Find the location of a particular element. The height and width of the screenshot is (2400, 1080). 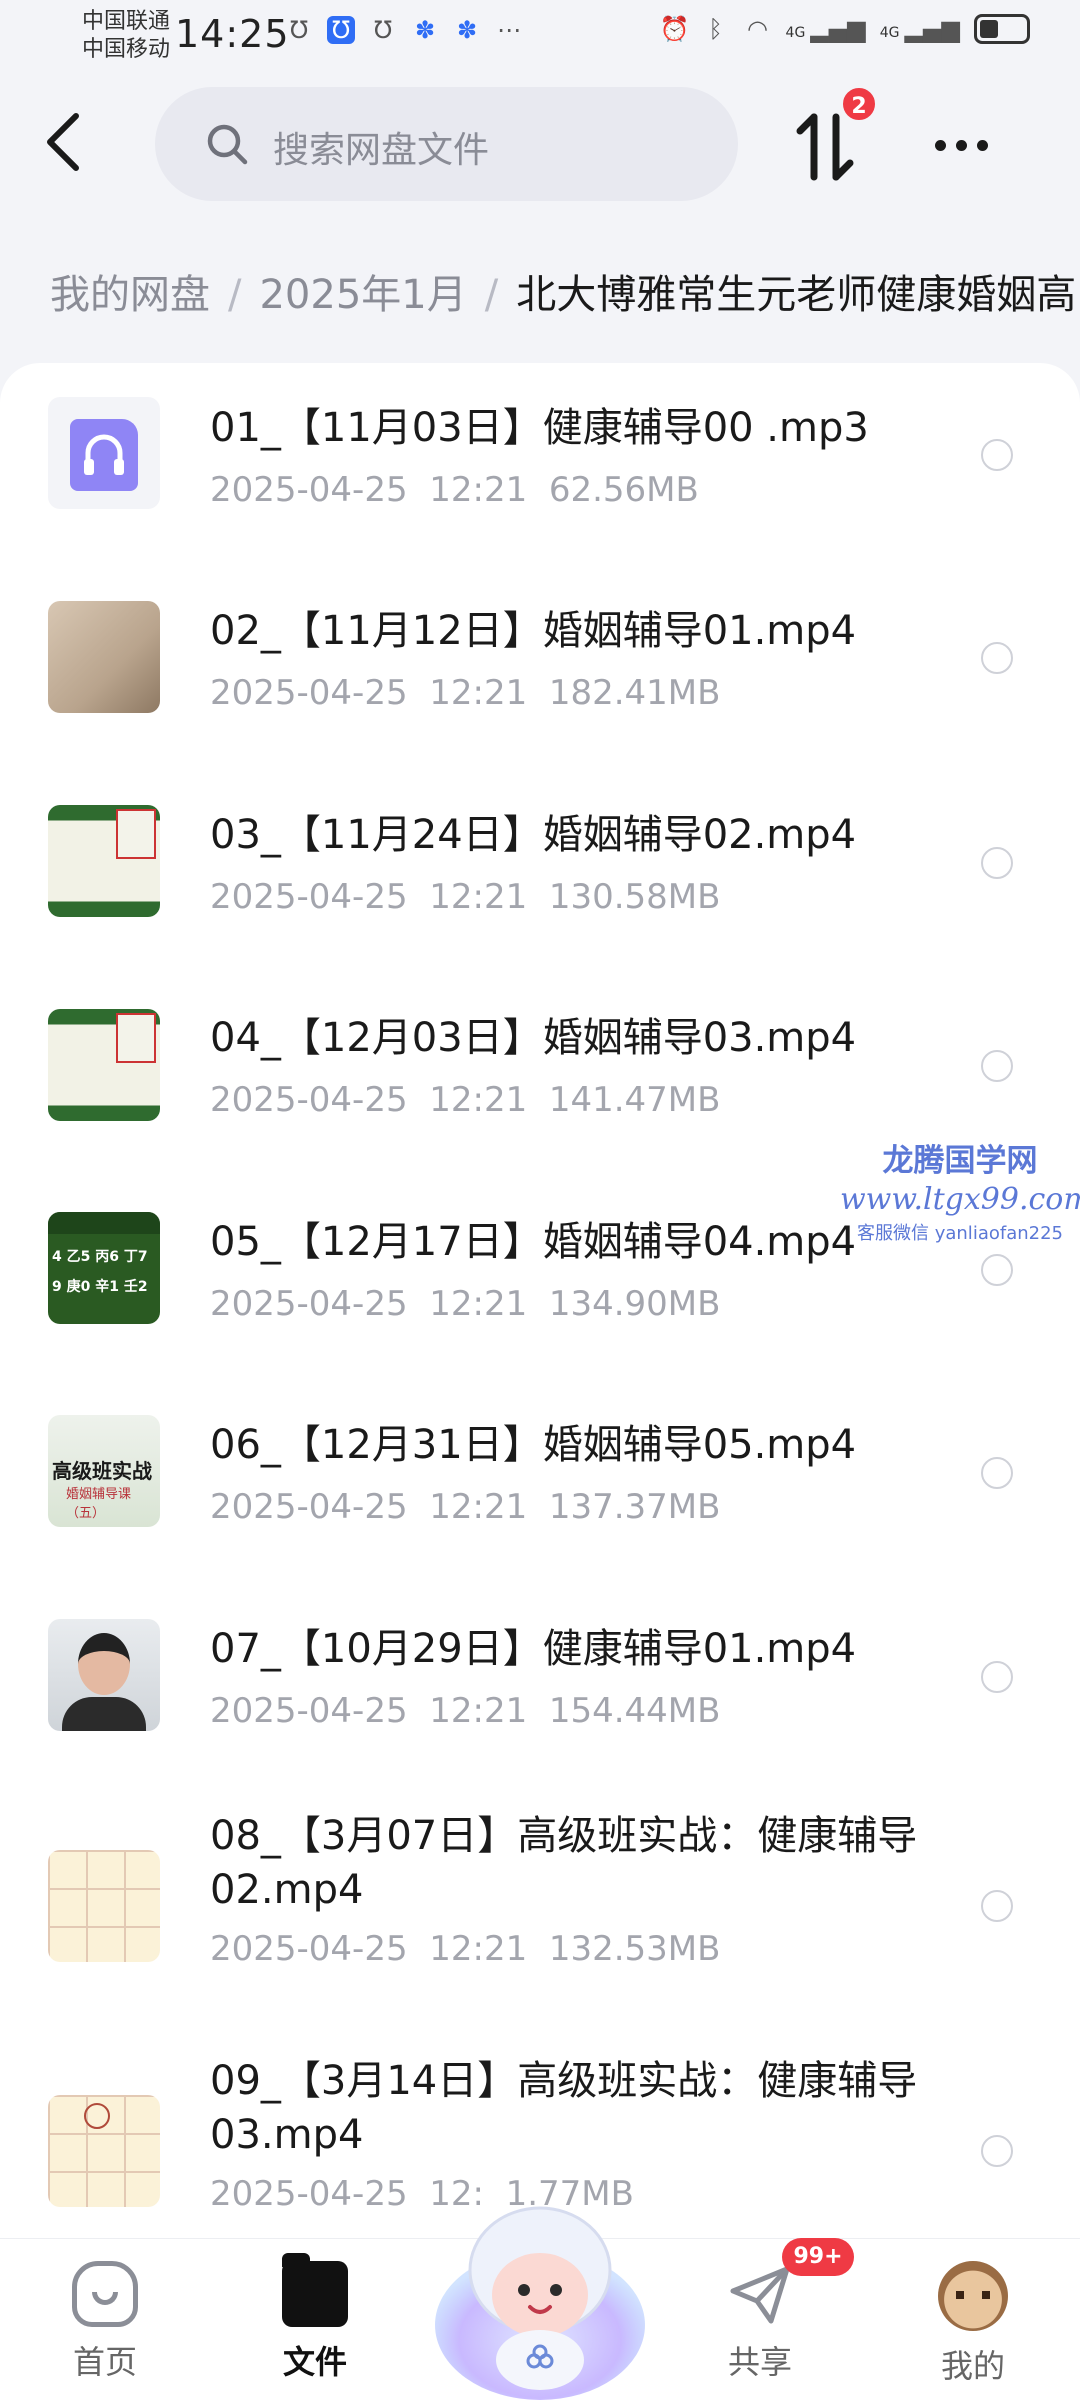

signal-type-1: 4G is located at coordinates (795, 33).